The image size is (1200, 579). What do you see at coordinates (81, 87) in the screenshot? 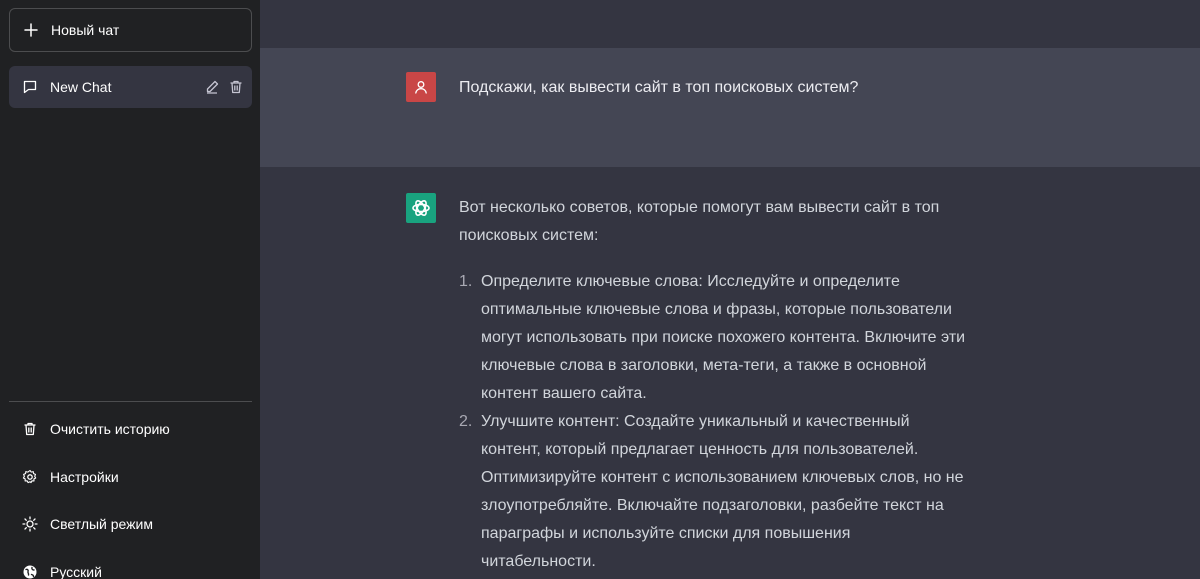
I see `chat-item-label: New Chat` at bounding box center [81, 87].